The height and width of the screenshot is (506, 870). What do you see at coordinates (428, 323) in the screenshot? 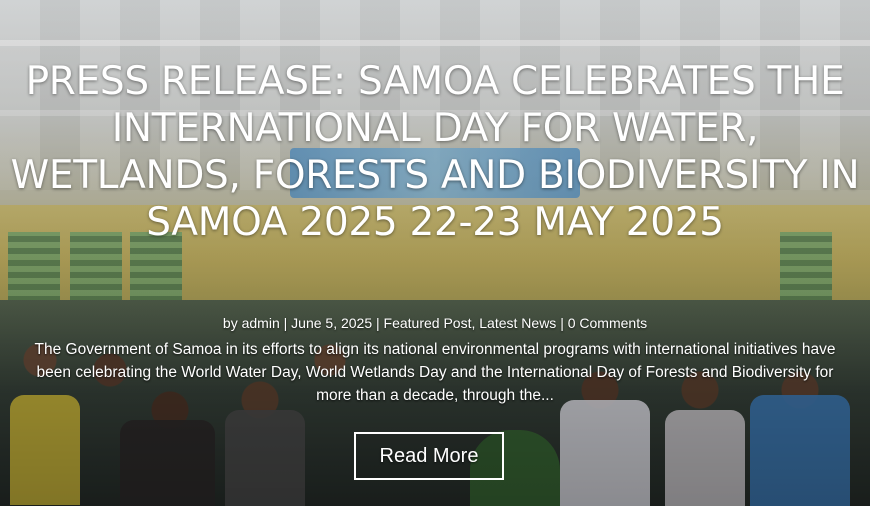
I see `category-link-featured-post: Featured Post` at bounding box center [428, 323].